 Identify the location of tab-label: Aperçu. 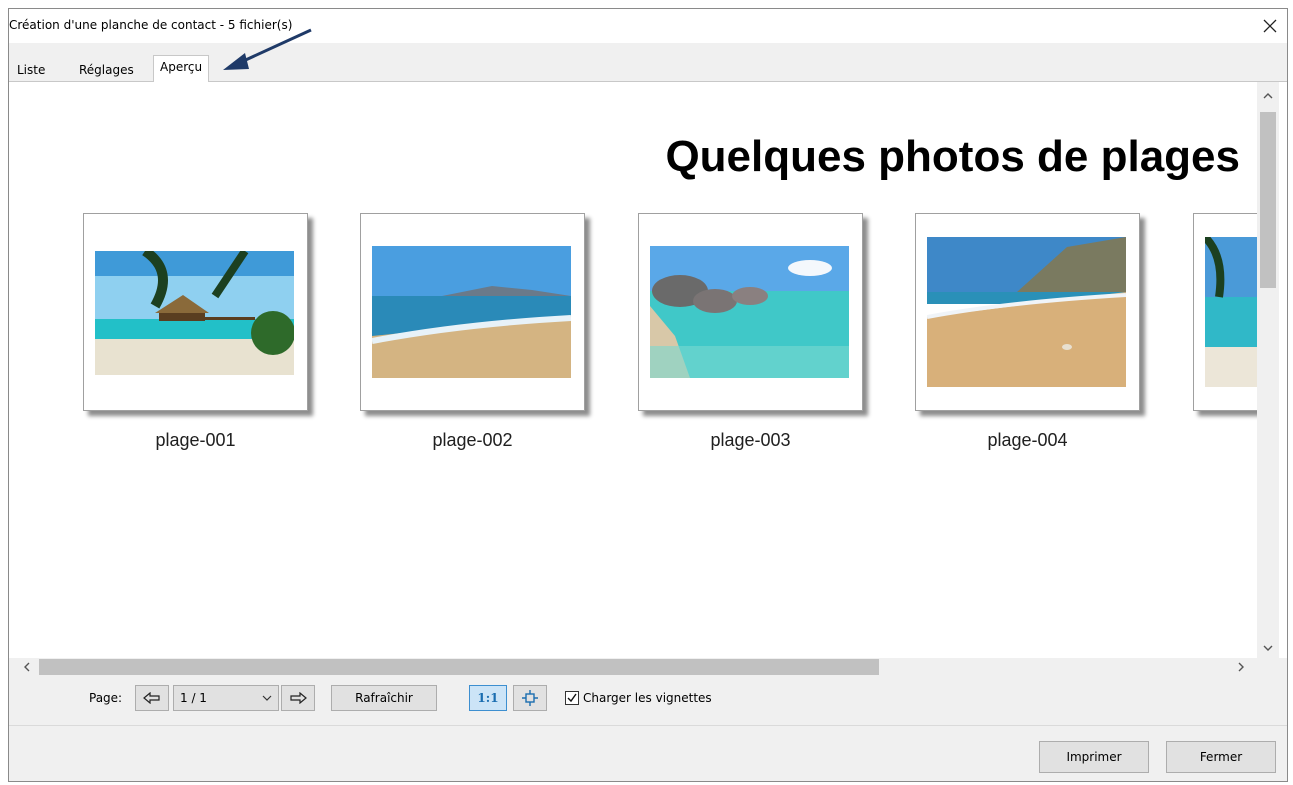
(181, 67).